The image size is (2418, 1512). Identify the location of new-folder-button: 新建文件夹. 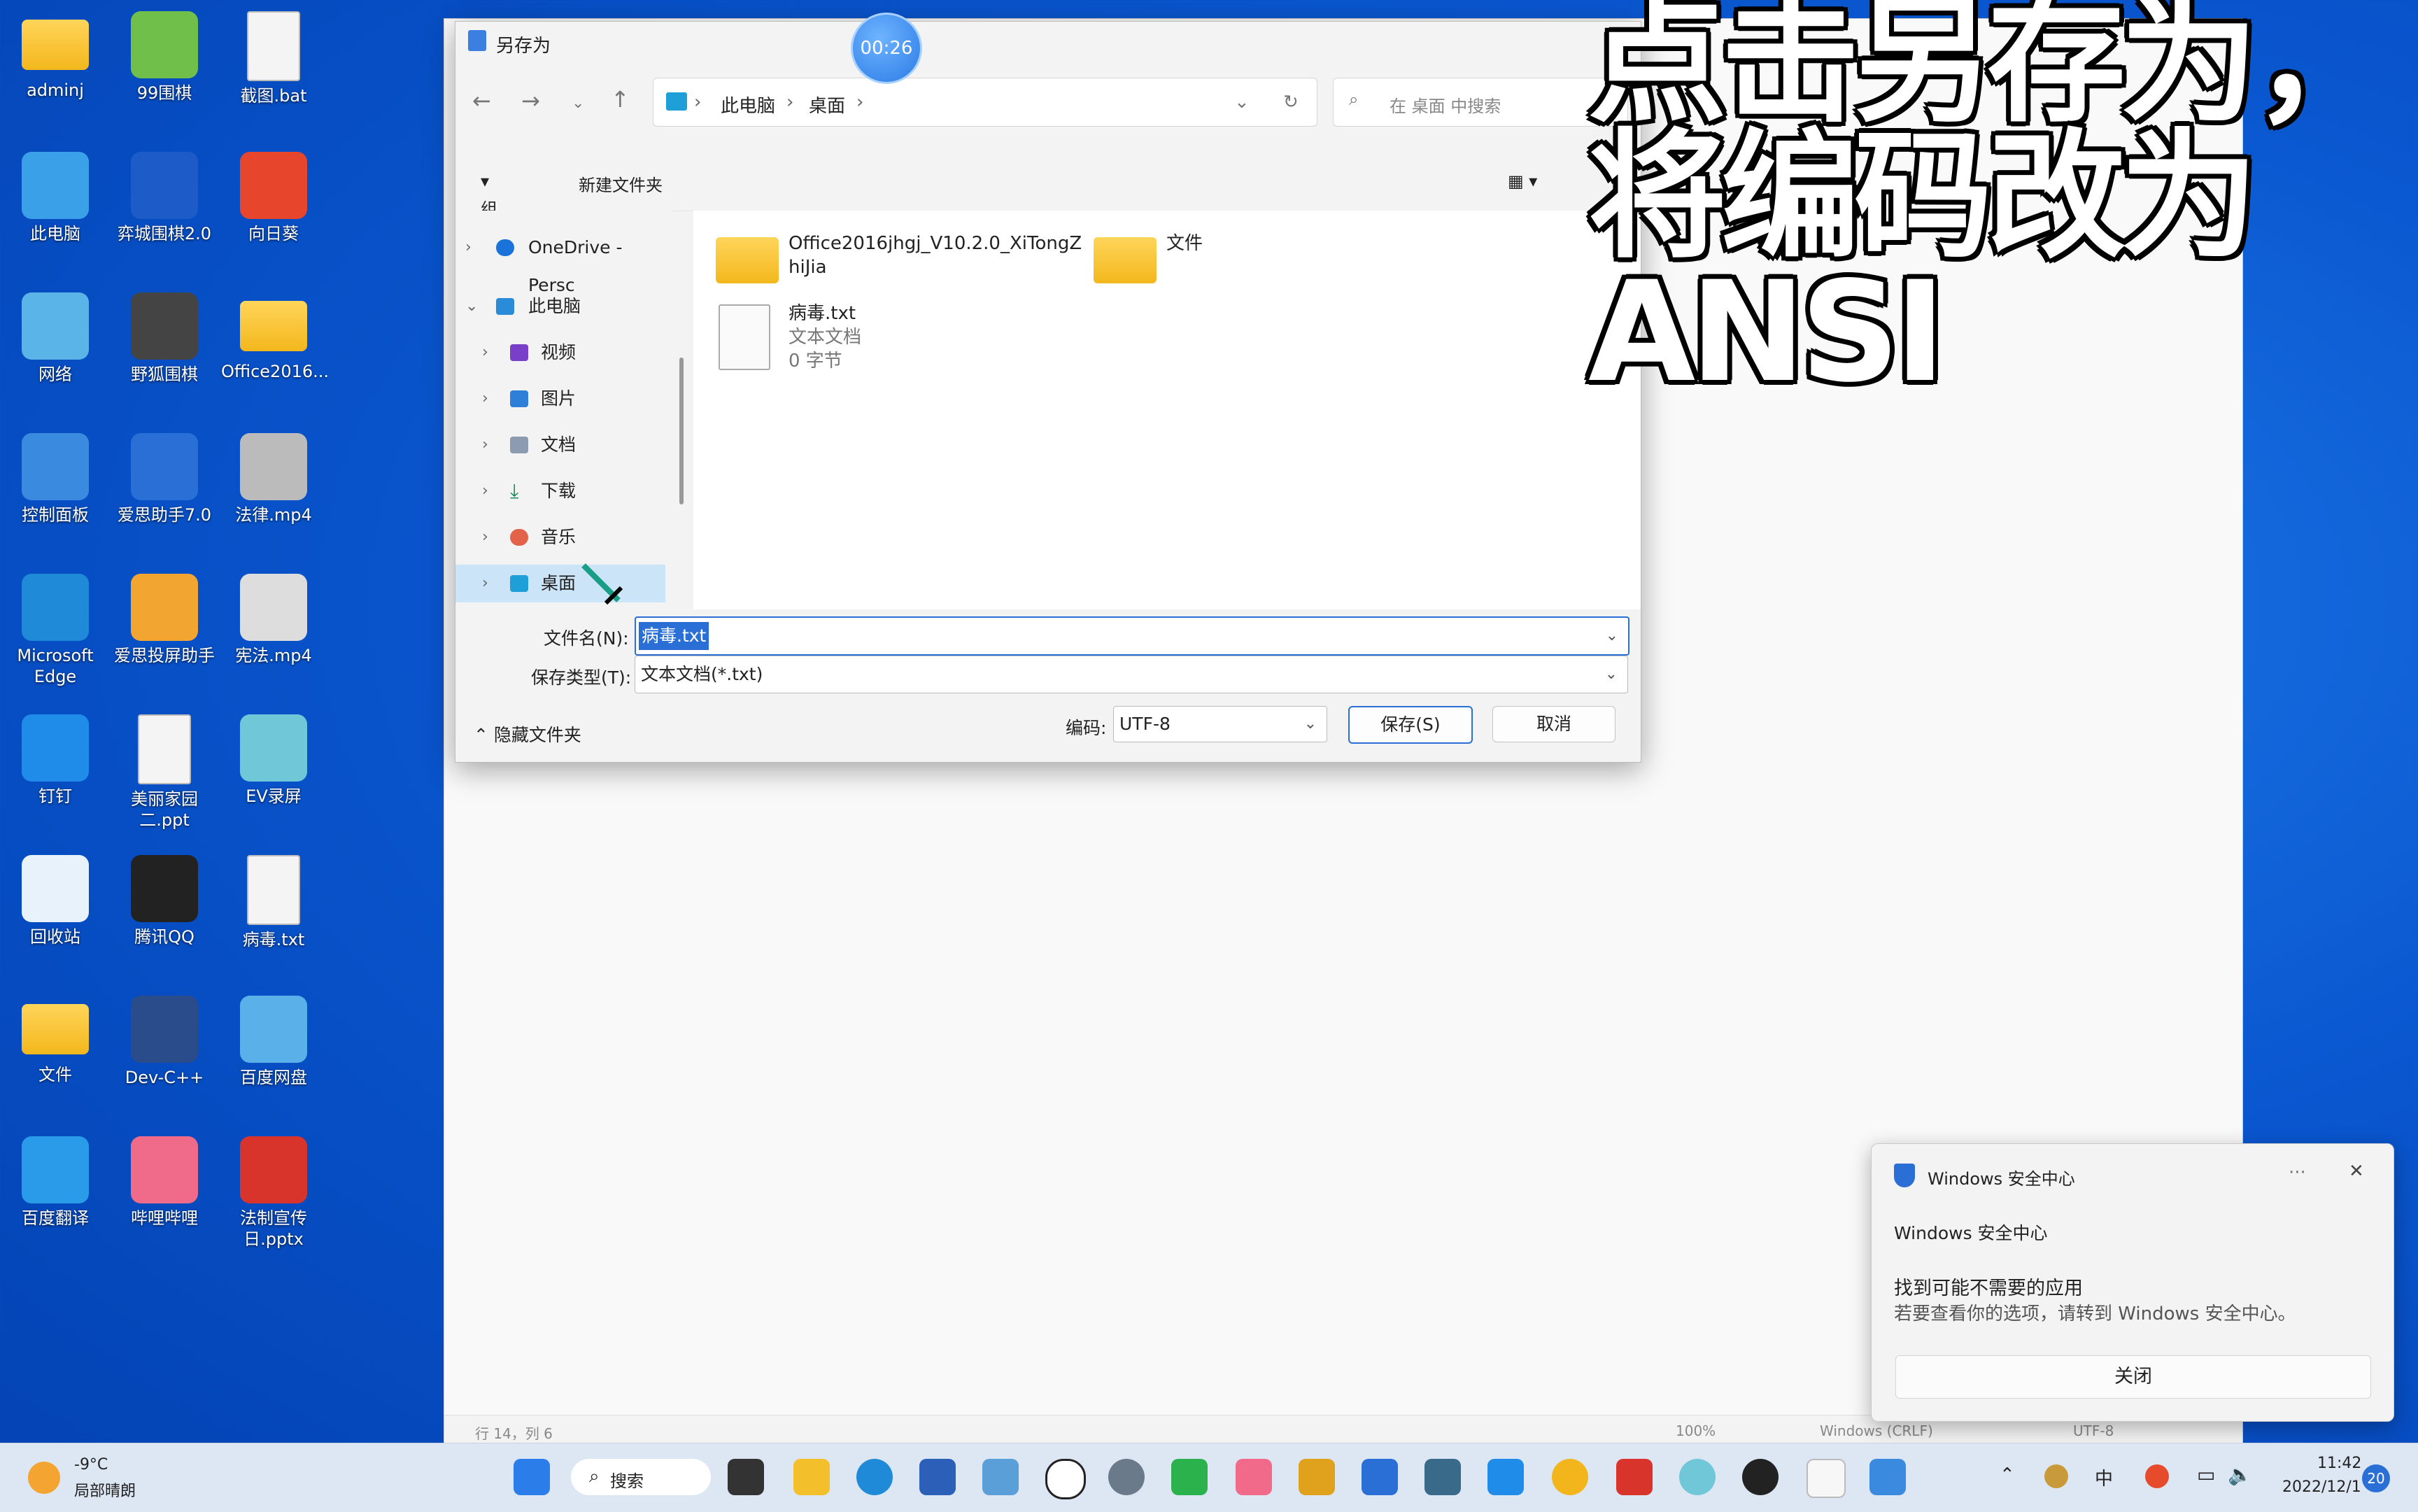
(621, 183).